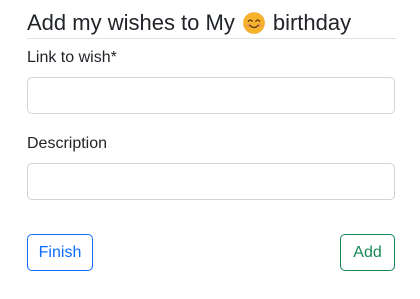 The image size is (420, 299). I want to click on link-label: Link to wish*, so click(72, 57).